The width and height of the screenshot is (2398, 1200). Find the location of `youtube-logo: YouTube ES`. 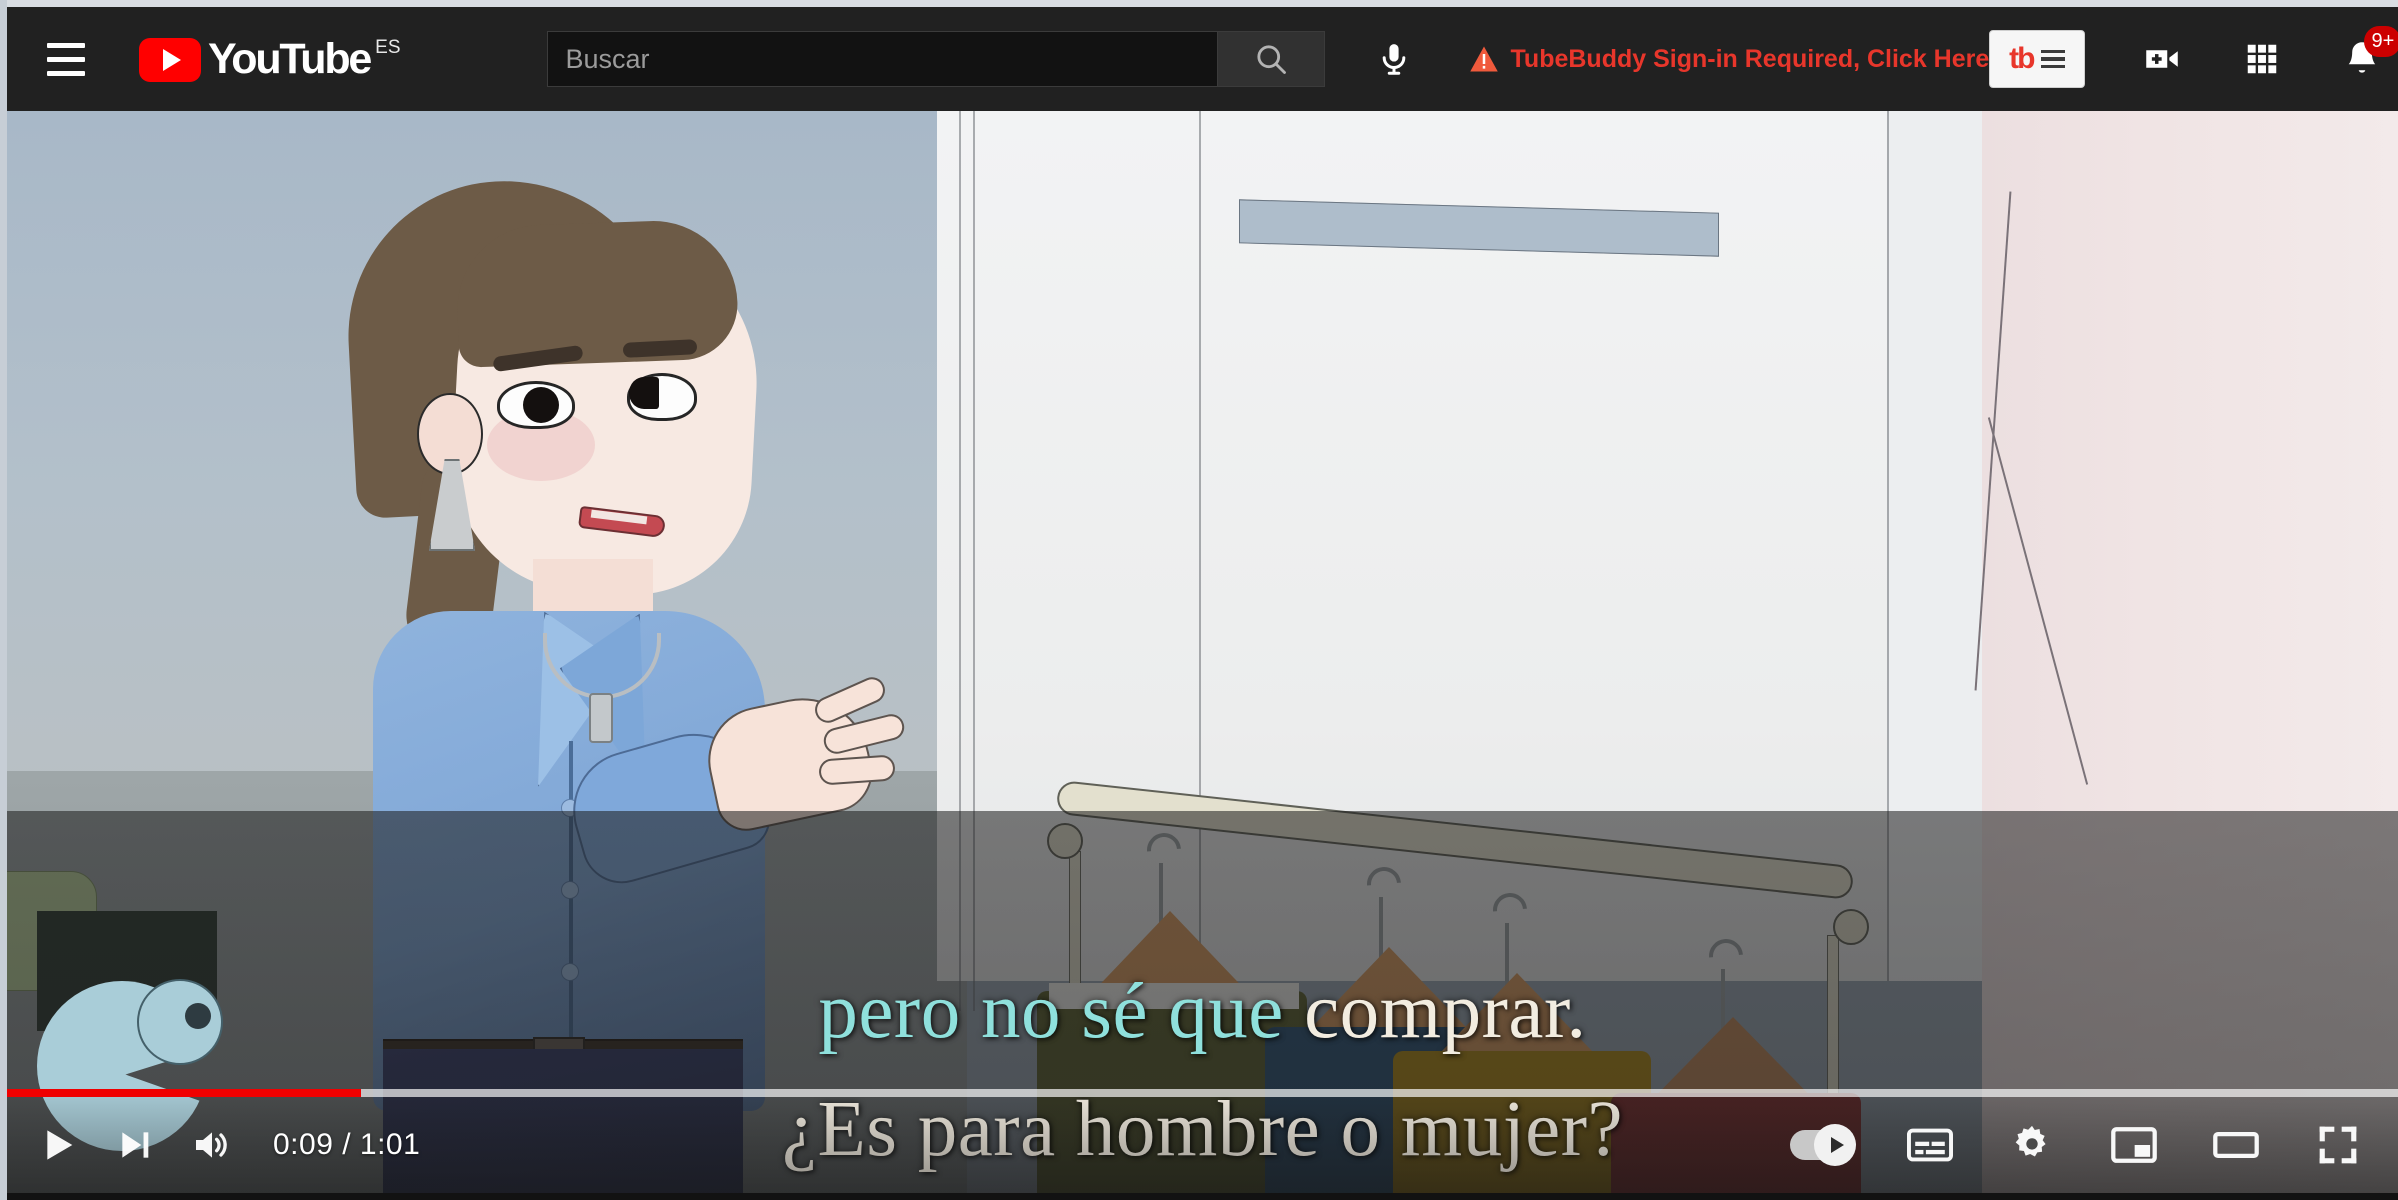

youtube-logo: YouTube ES is located at coordinates (270, 59).